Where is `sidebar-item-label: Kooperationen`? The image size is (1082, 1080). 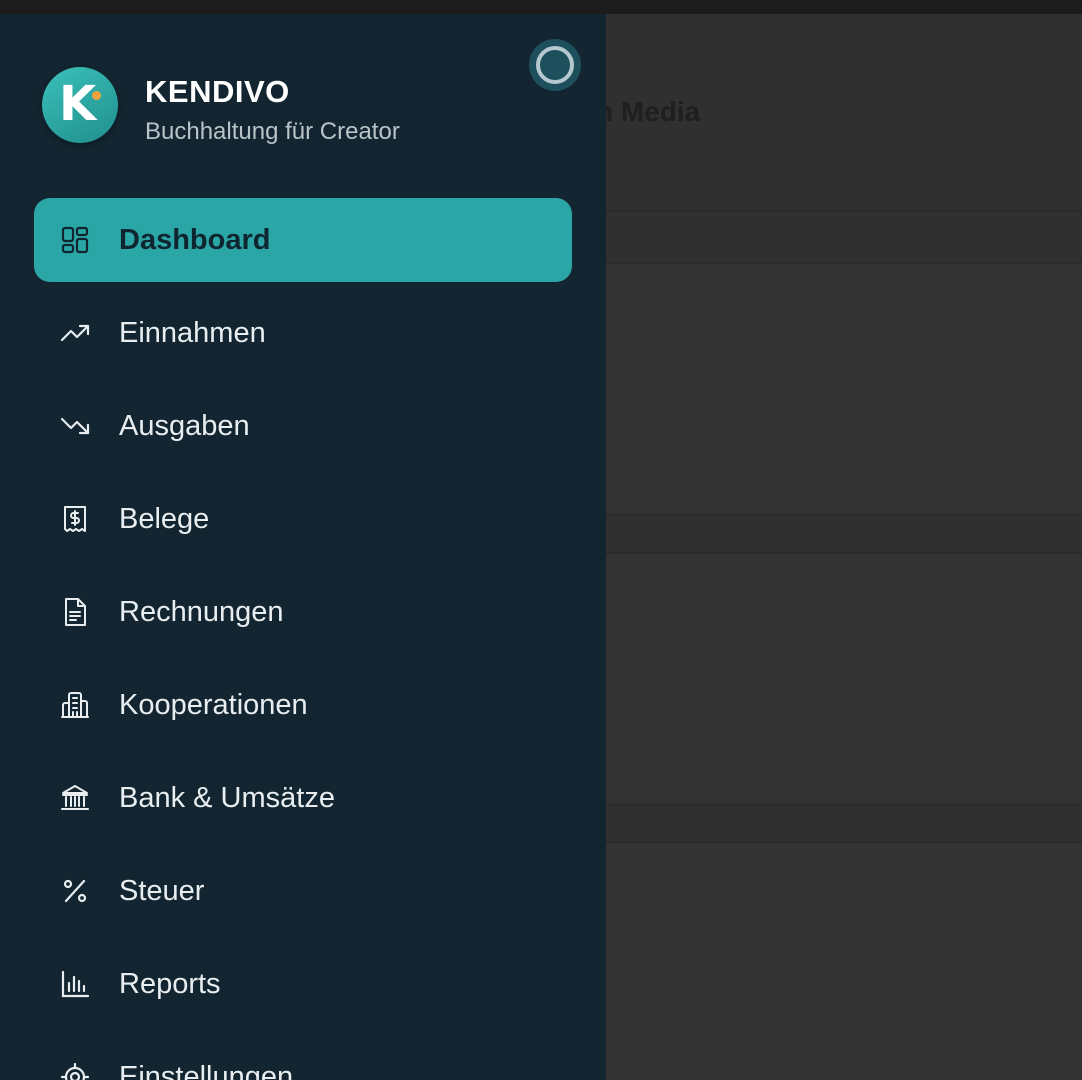
sidebar-item-label: Kooperationen is located at coordinates (213, 705).